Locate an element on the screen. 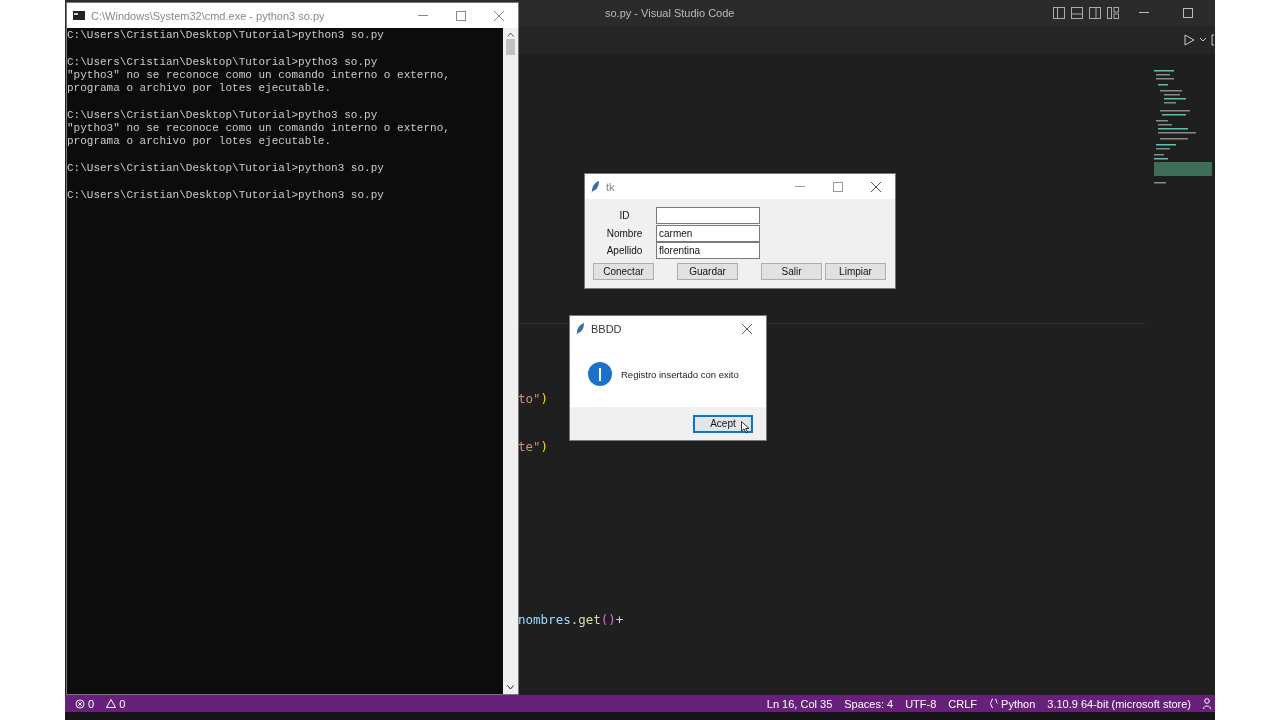 Image resolution: width=1280 pixels, height=720 pixels. form-button: Limpiar is located at coordinates (855, 271).